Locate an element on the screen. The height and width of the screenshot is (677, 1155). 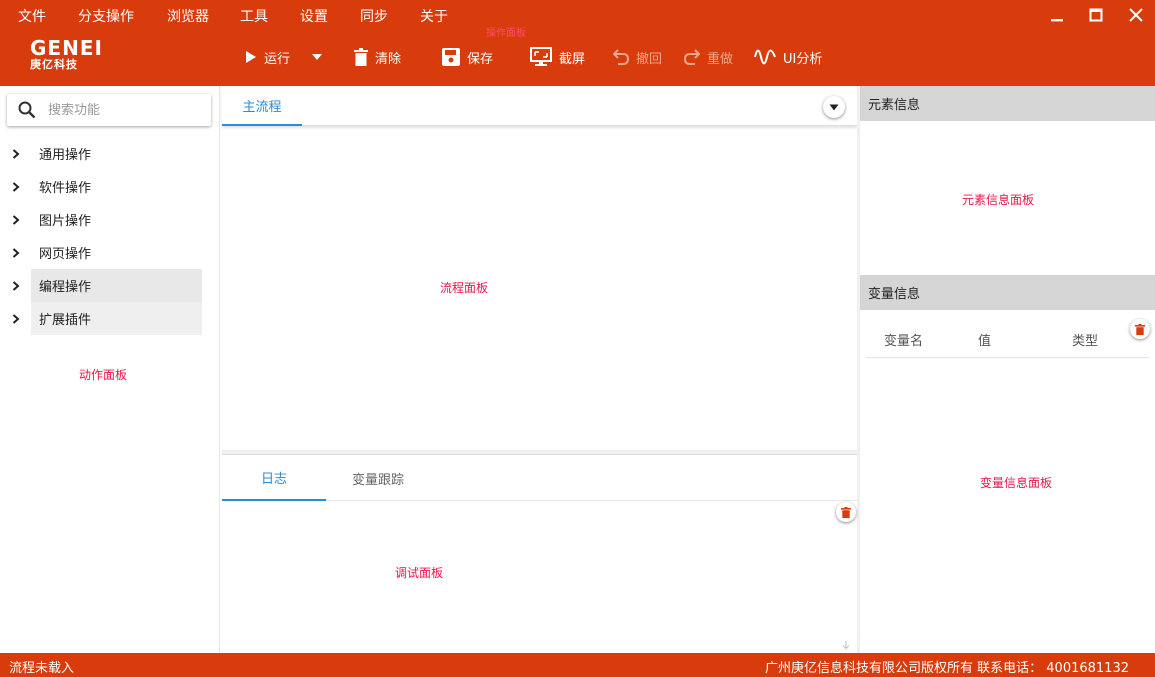
action-category-label: 扩展插件 is located at coordinates (116, 318).